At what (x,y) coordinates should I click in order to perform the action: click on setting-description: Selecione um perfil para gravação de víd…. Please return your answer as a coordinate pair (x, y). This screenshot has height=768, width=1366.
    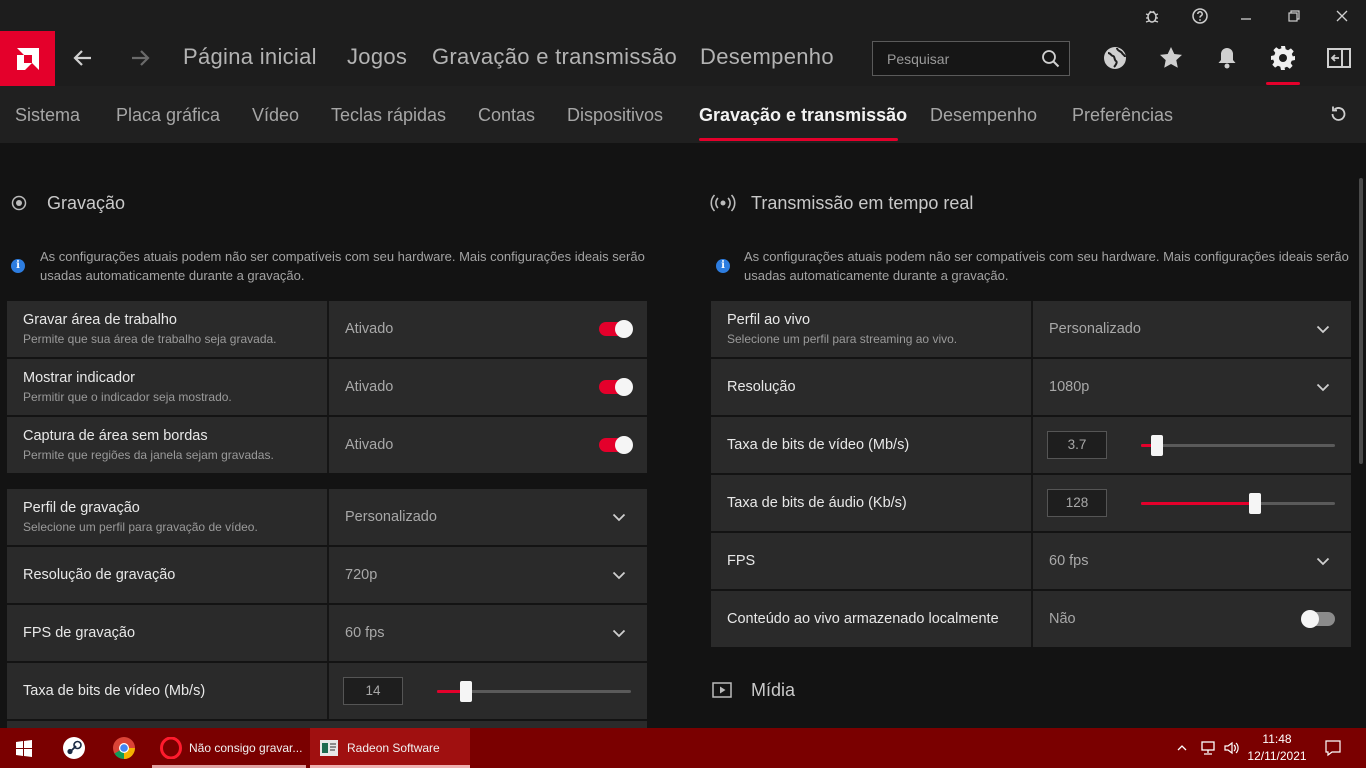
    Looking at the image, I should click on (140, 527).